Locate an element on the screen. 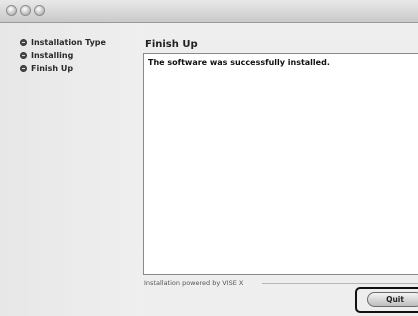  step-label: Installation Type is located at coordinates (68, 42).